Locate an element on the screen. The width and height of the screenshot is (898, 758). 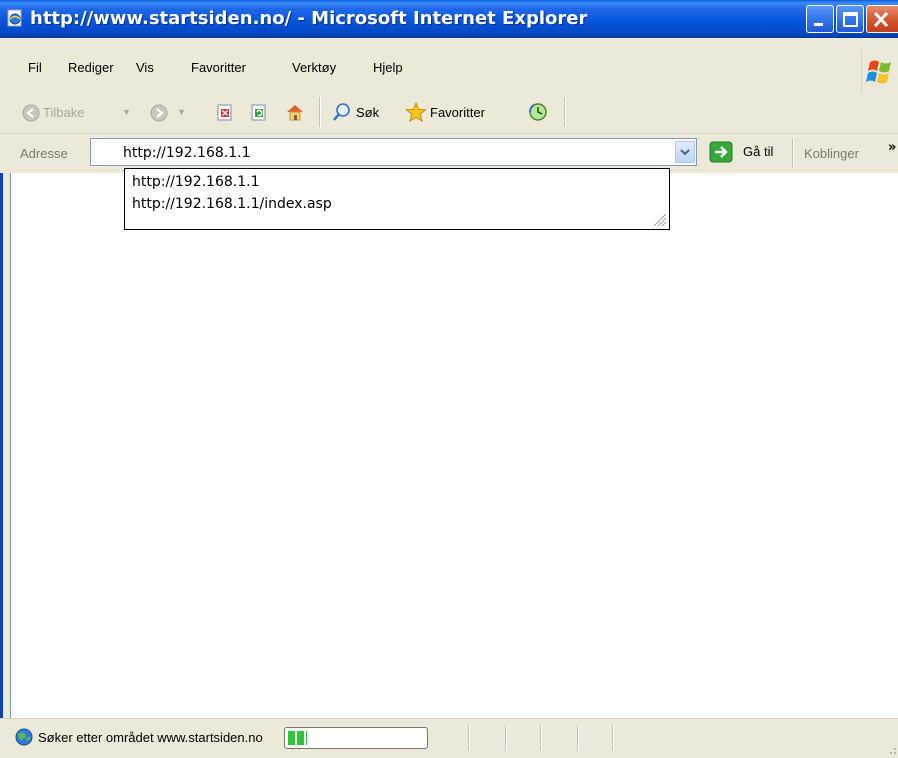
autocomplete-item: http://192.168.1.1/index.asp is located at coordinates (232, 204).